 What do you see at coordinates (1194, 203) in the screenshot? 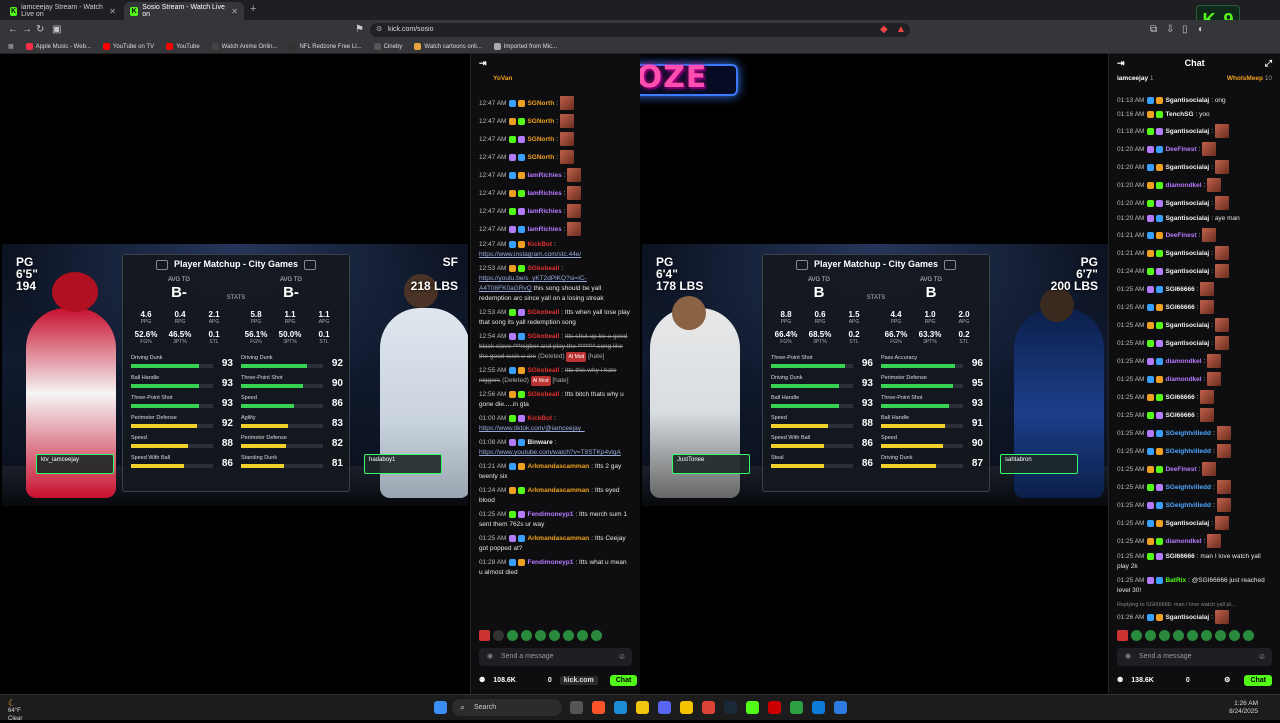
I see `chat-message: 01:20 AM Sgantisocialaj:` at bounding box center [1194, 203].